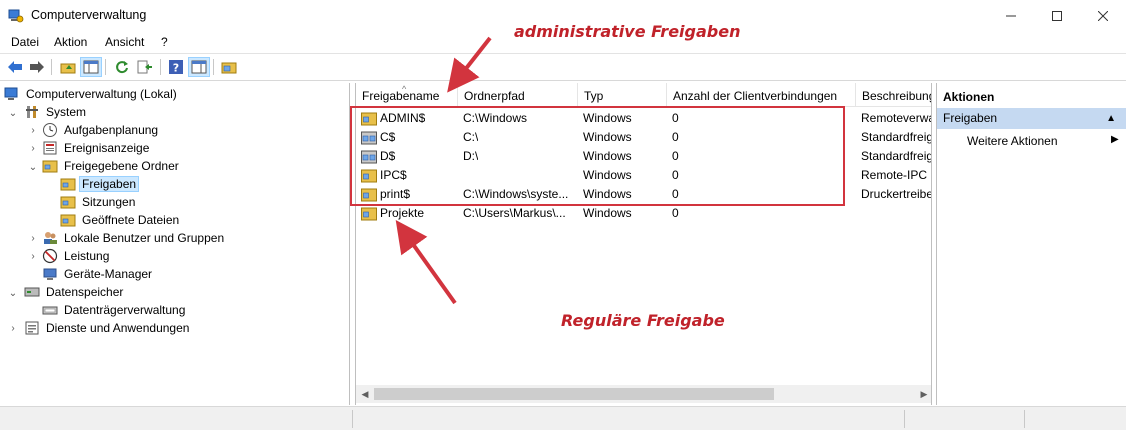 The image size is (1126, 430). What do you see at coordinates (1011, 16) in the screenshot?
I see `minimize-button` at bounding box center [1011, 16].